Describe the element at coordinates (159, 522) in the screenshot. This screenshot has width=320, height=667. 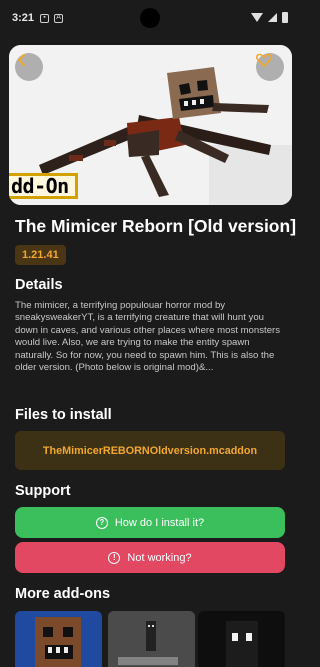
I see `how-to-install-label: How do I install it?` at that location.